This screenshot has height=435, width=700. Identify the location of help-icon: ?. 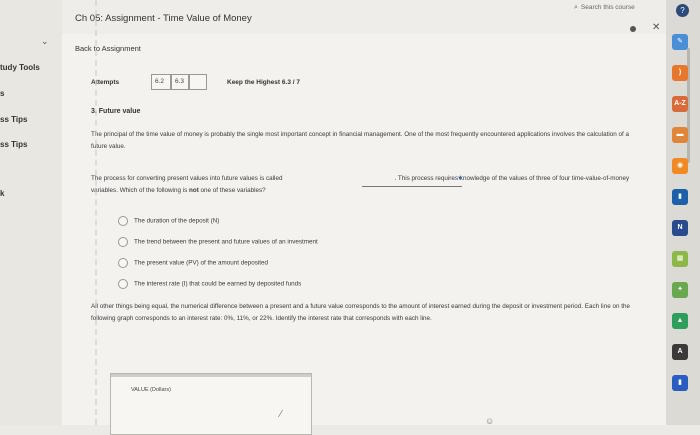
(682, 10).